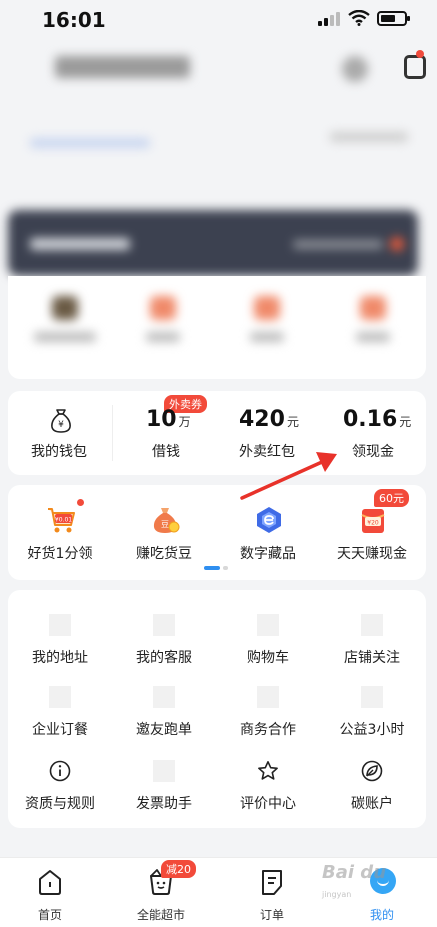  I want to click on red-packet-label: 外卖红包, so click(267, 452).